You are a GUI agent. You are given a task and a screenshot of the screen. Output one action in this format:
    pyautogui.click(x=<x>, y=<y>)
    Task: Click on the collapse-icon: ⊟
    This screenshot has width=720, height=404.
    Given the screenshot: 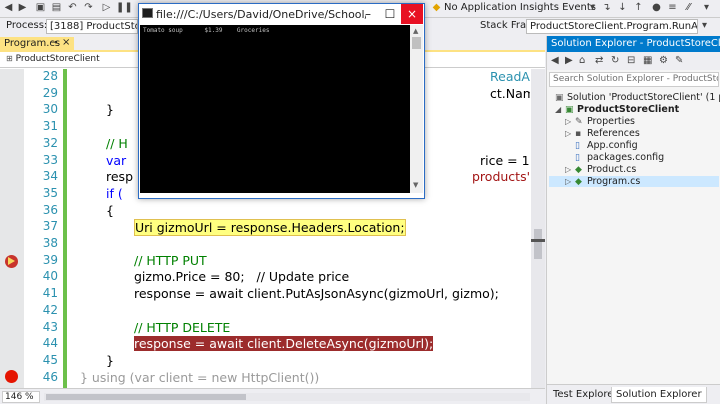 What is the action you would take?
    pyautogui.click(x=631, y=60)
    